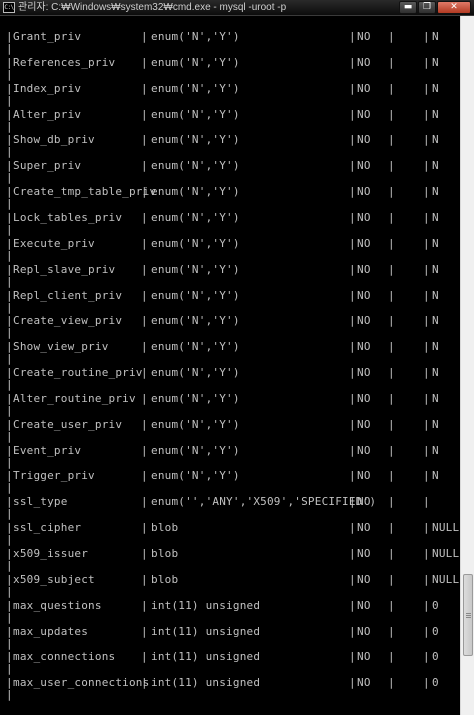 The image size is (474, 715). What do you see at coordinates (57, 605) in the screenshot?
I see `field-name: max_questions` at bounding box center [57, 605].